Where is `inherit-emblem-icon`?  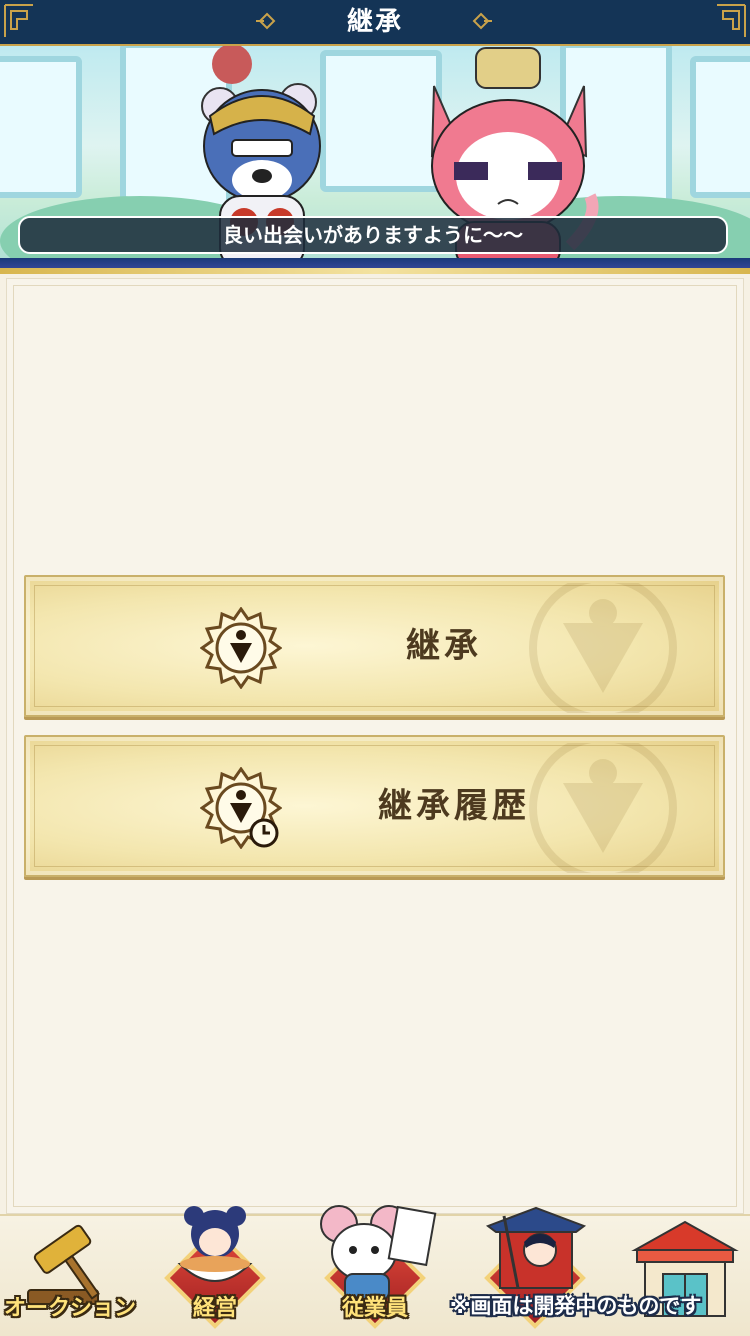 inherit-emblem-icon is located at coordinates (241, 648).